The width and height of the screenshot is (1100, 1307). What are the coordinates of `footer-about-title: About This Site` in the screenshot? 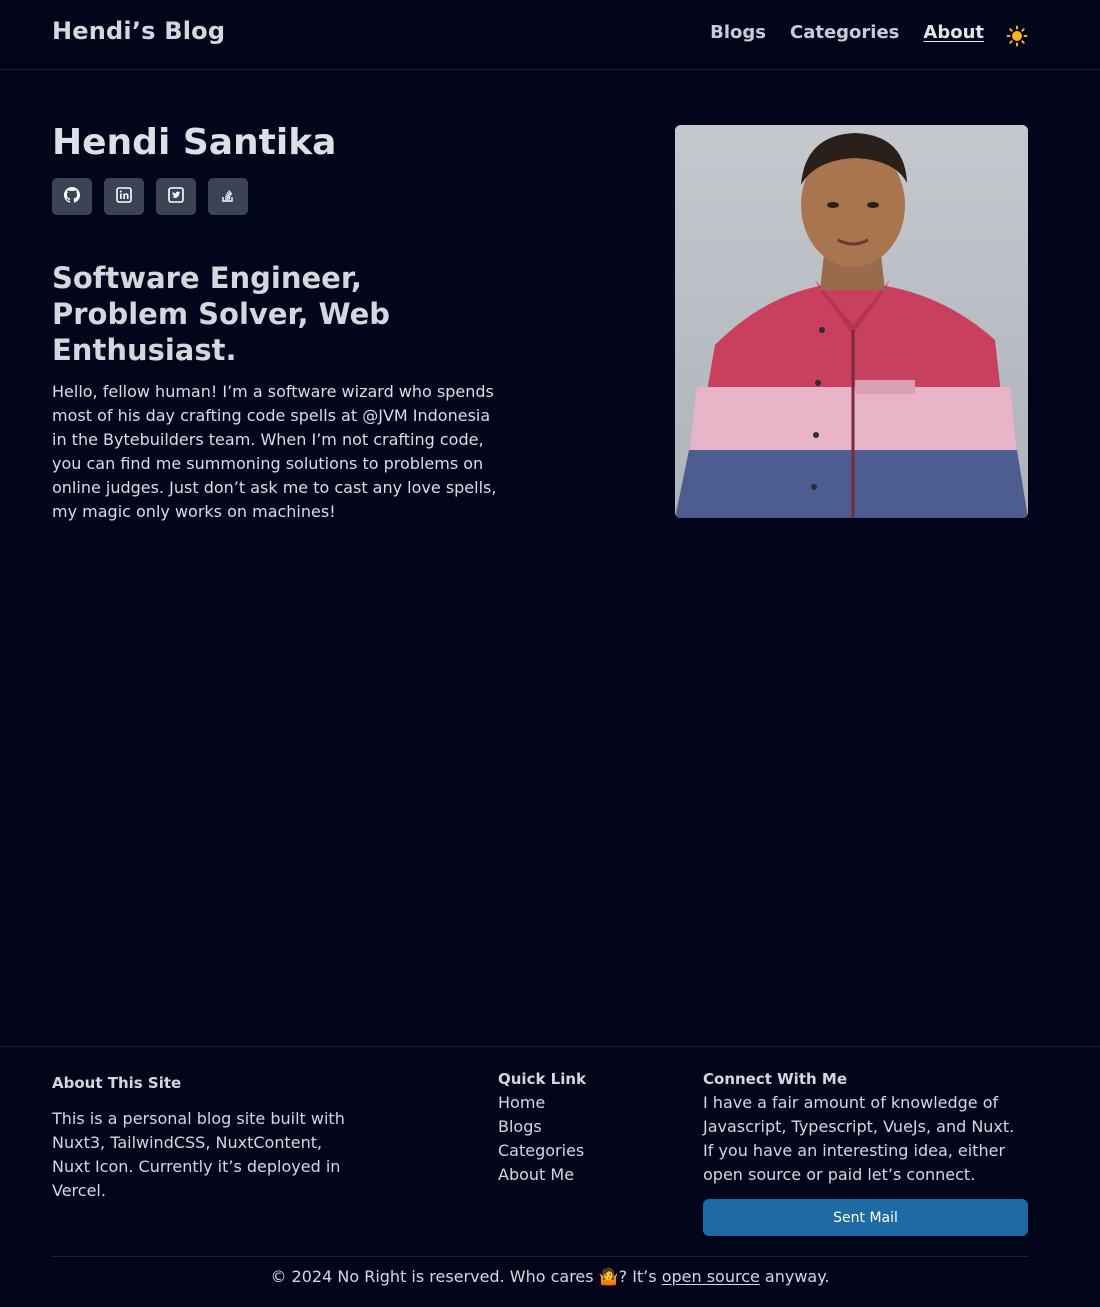 It's located at (117, 1083).